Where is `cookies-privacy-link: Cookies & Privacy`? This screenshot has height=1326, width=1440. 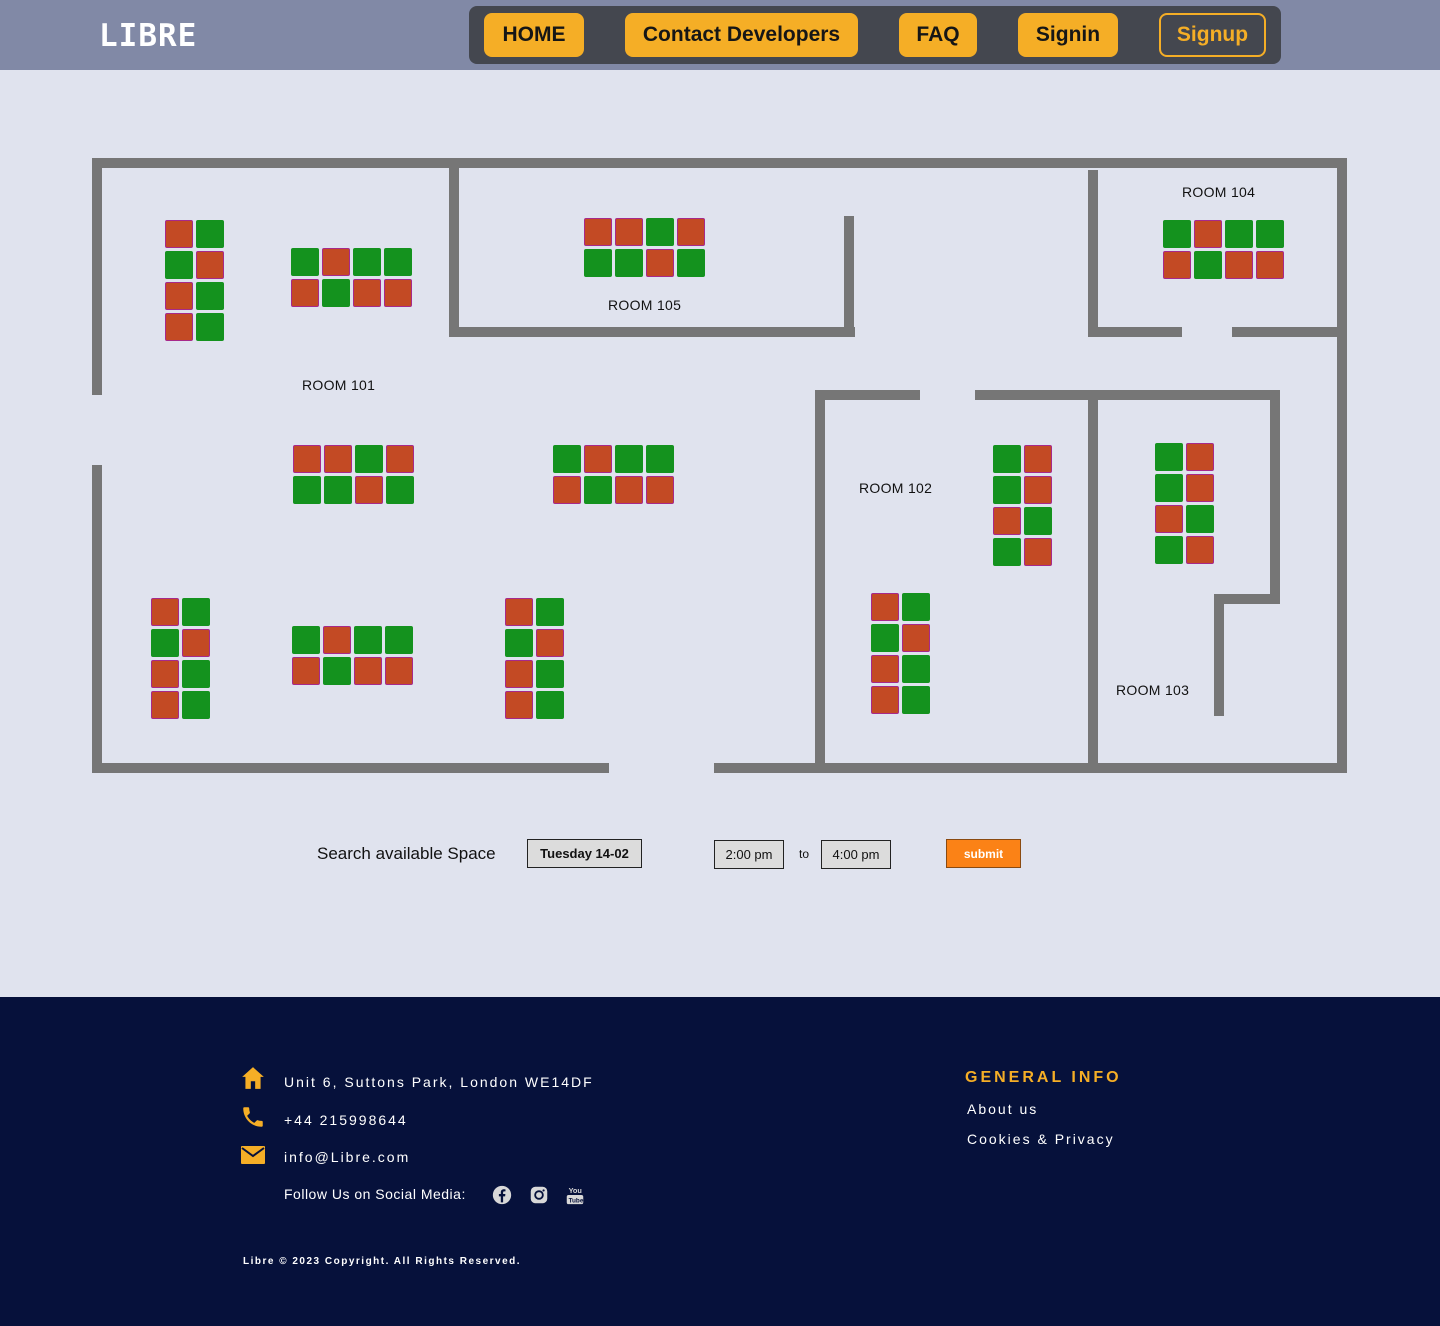 cookies-privacy-link: Cookies & Privacy is located at coordinates (1041, 1139).